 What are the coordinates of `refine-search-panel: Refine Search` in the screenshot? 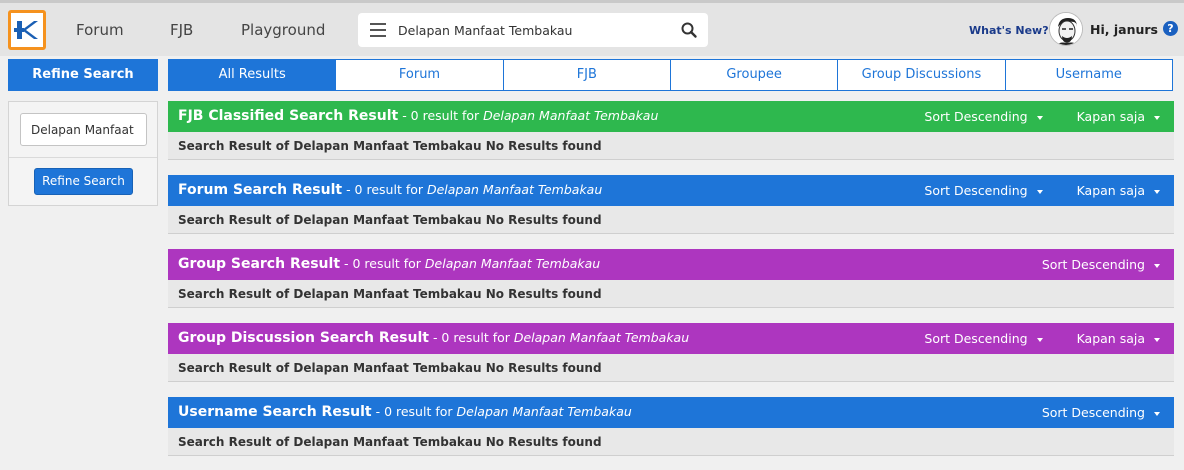 It's located at (83, 153).